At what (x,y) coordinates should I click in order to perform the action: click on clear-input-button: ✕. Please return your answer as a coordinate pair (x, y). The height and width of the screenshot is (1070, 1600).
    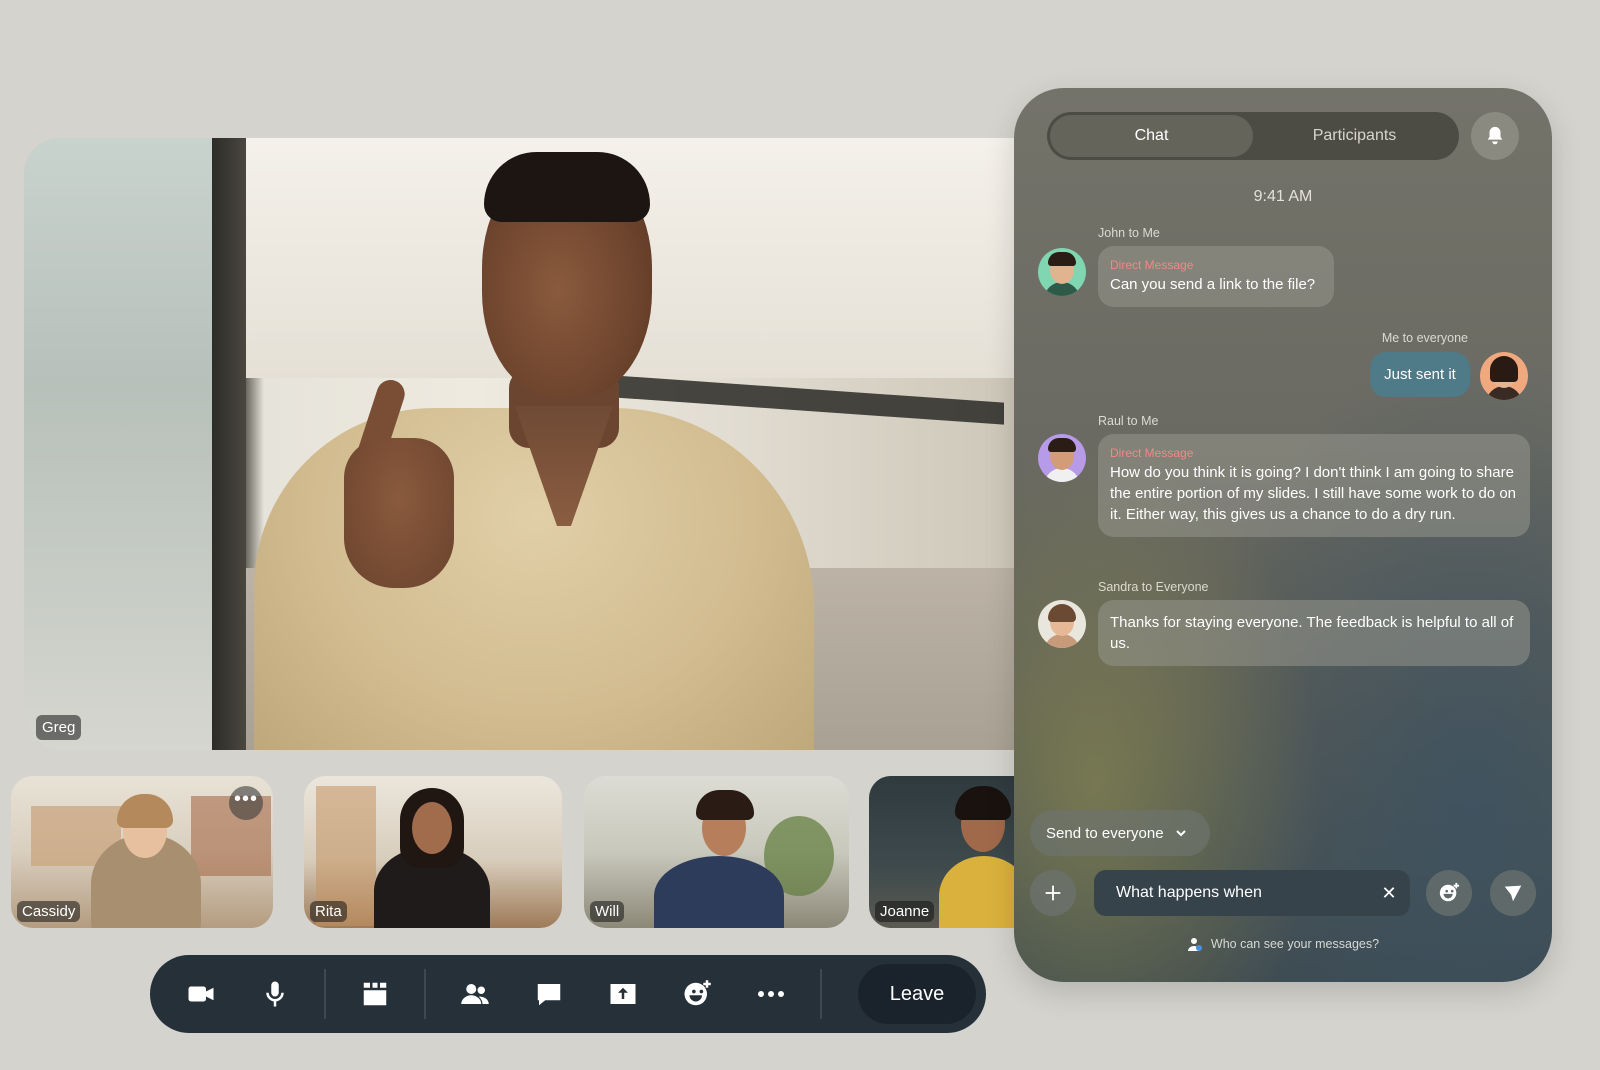
    Looking at the image, I should click on (1389, 893).